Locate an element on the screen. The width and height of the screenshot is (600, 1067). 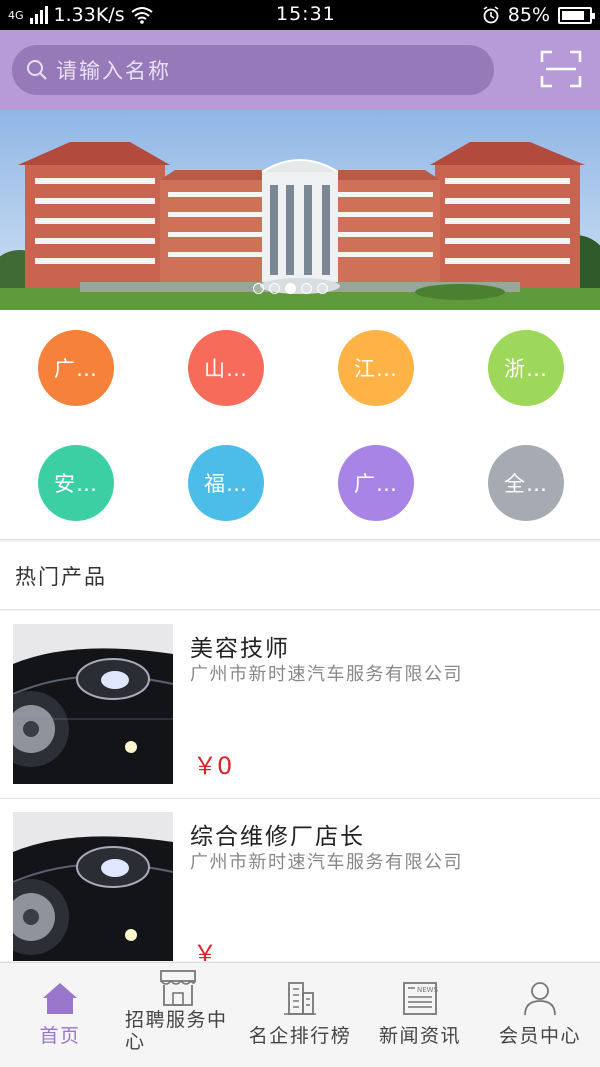
battery-icon is located at coordinates (576, 15).